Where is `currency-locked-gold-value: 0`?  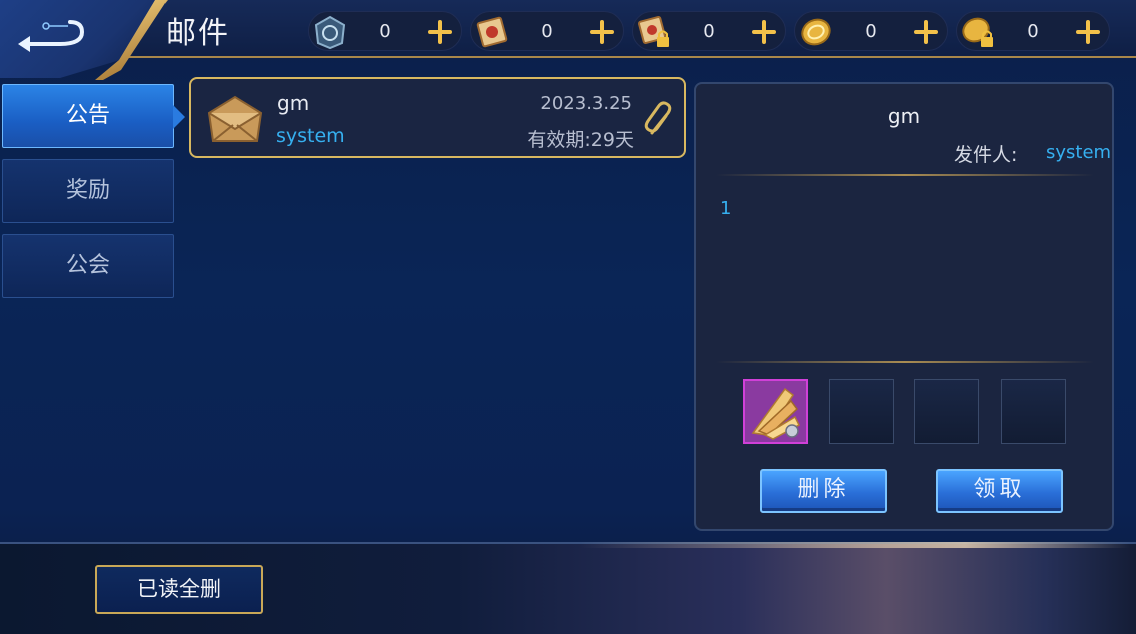 currency-locked-gold-value: 0 is located at coordinates (1033, 31).